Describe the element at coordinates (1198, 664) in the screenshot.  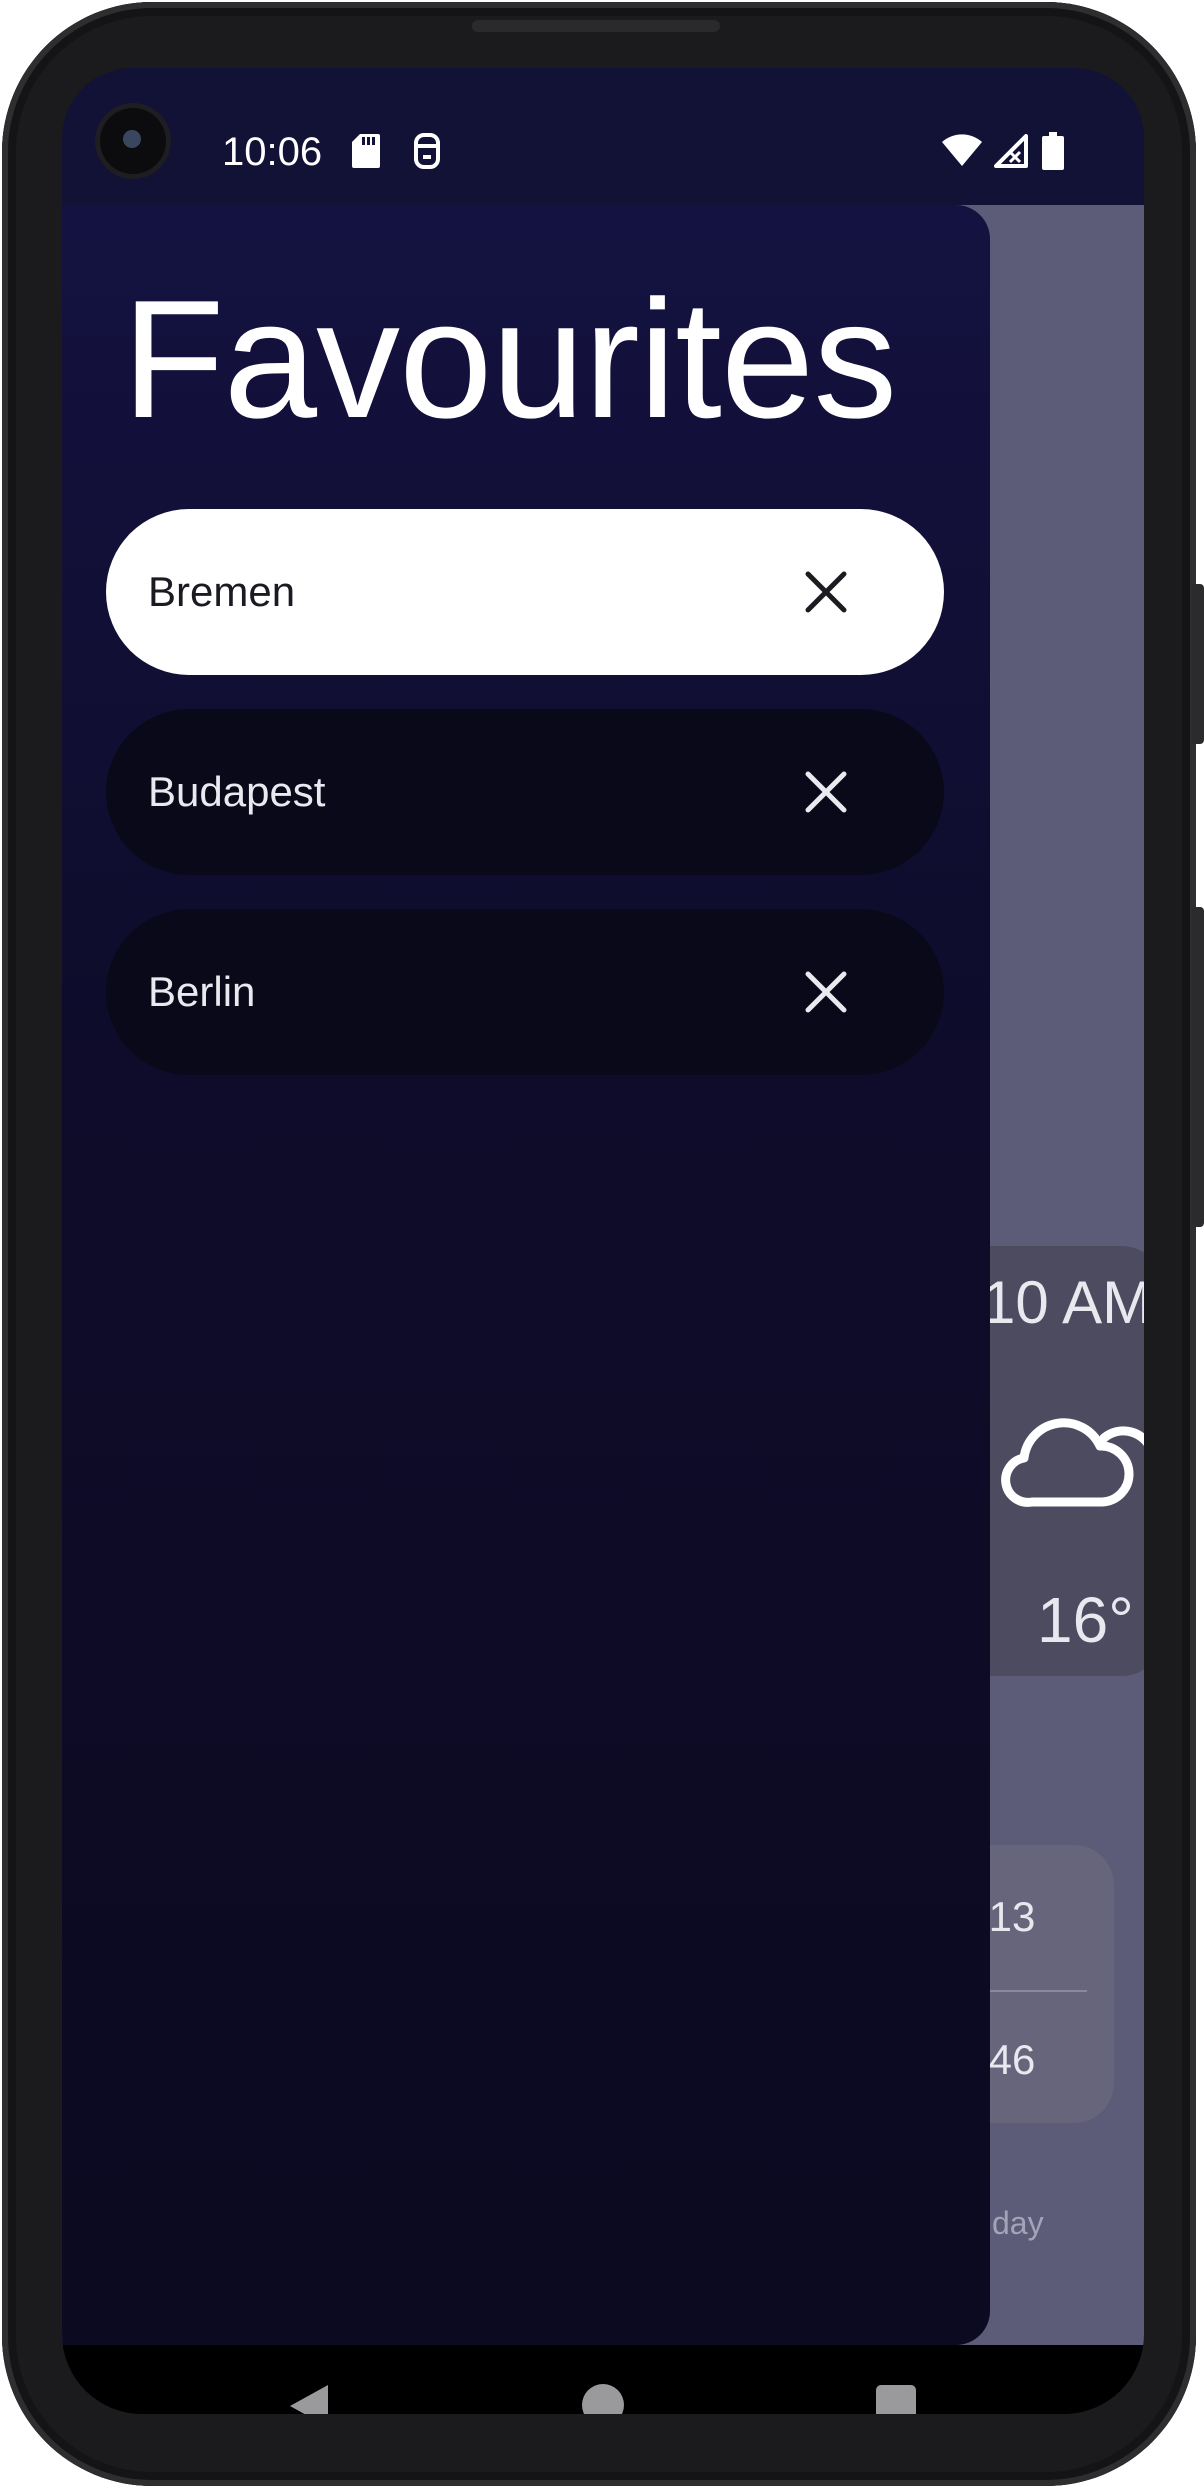
I see `volume-button` at that location.